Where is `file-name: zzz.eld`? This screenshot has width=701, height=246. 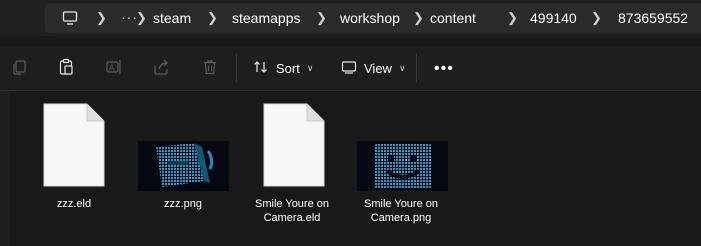 file-name: zzz.eld is located at coordinates (74, 204).